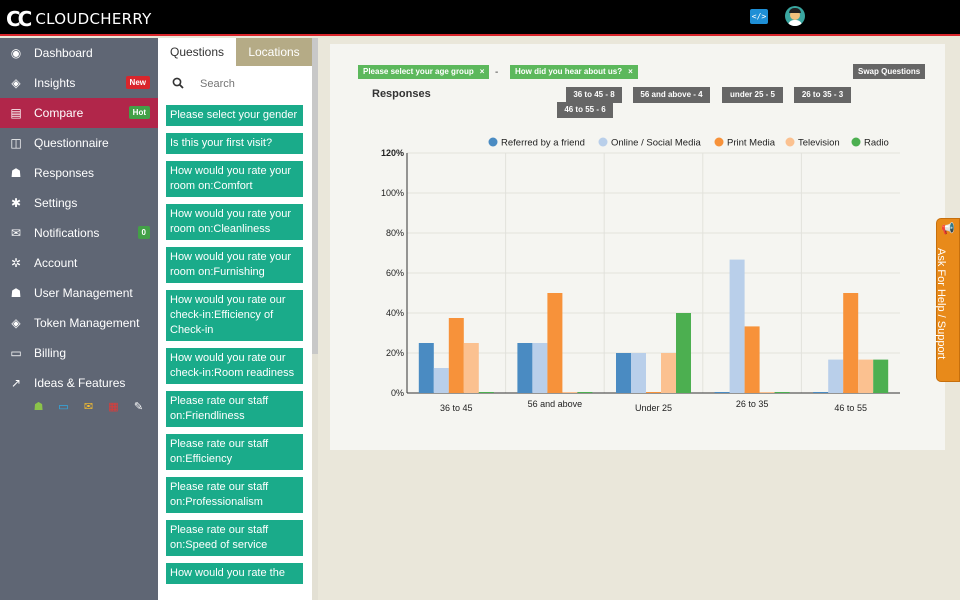  Describe the element at coordinates (79, 323) in the screenshot. I see `sidebar-item-token-management: ◈ Token Management` at that location.